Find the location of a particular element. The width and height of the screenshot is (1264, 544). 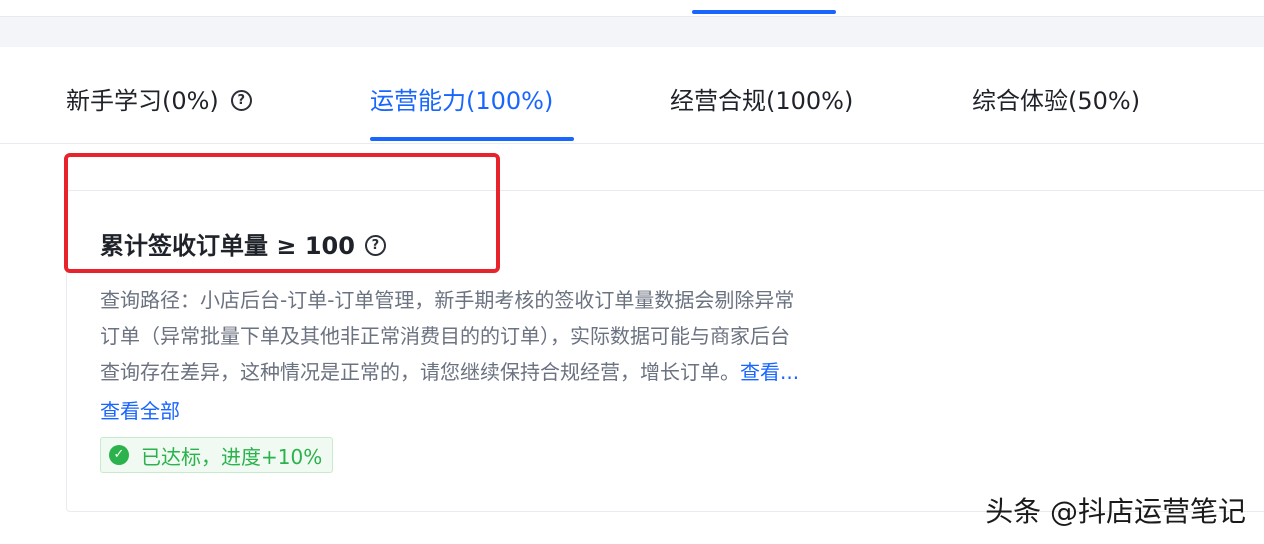

view-all-link: 查看全部 is located at coordinates (140, 411).